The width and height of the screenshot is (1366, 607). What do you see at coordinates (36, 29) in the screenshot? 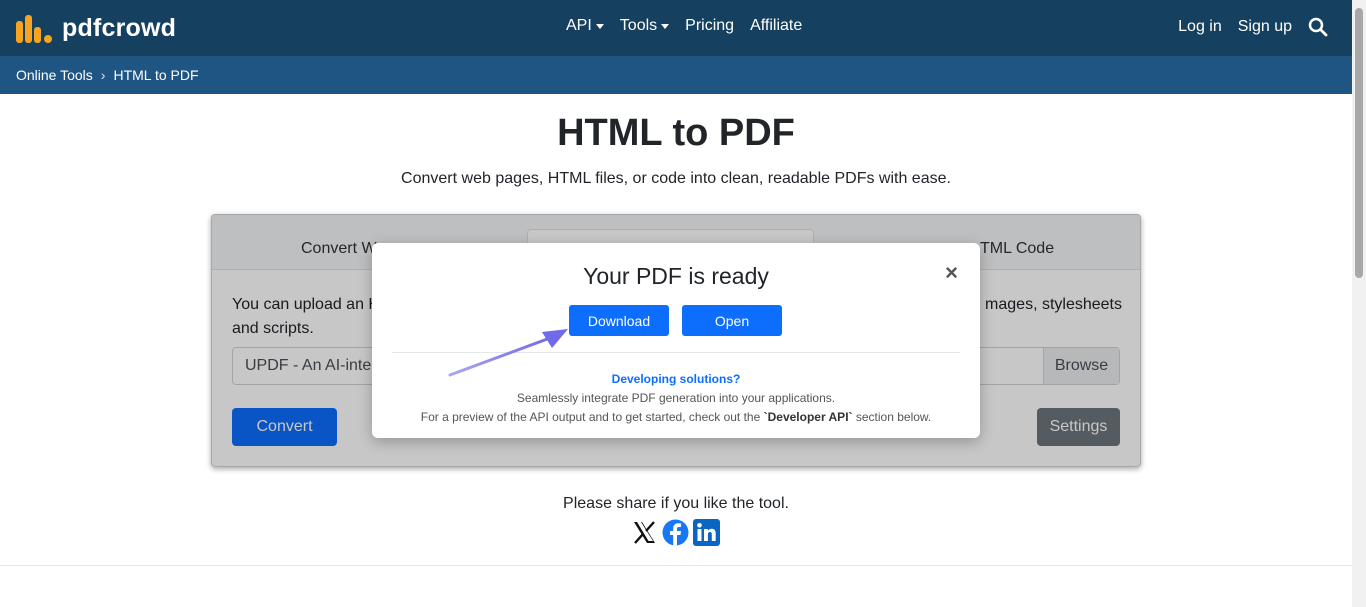
I see `logo-icon` at bounding box center [36, 29].